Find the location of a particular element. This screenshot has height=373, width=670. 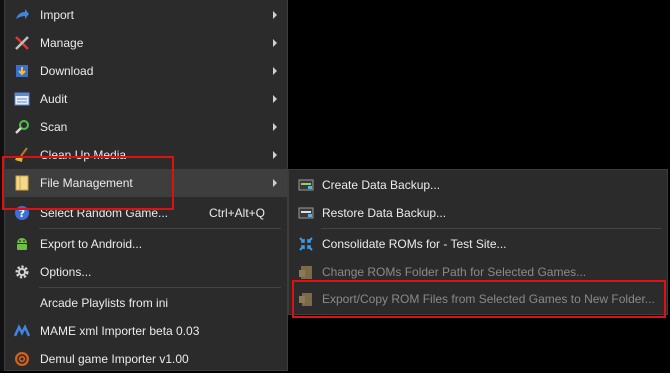

menu-item-download: Download is located at coordinates (146, 71).